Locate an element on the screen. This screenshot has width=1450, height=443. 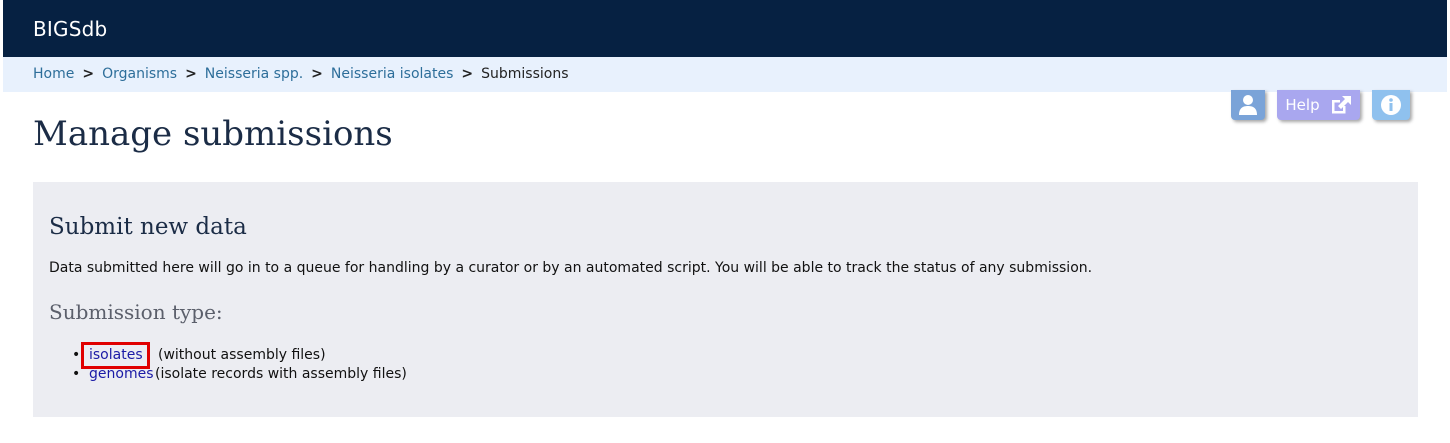
isolates-link: isolates is located at coordinates (116, 355).